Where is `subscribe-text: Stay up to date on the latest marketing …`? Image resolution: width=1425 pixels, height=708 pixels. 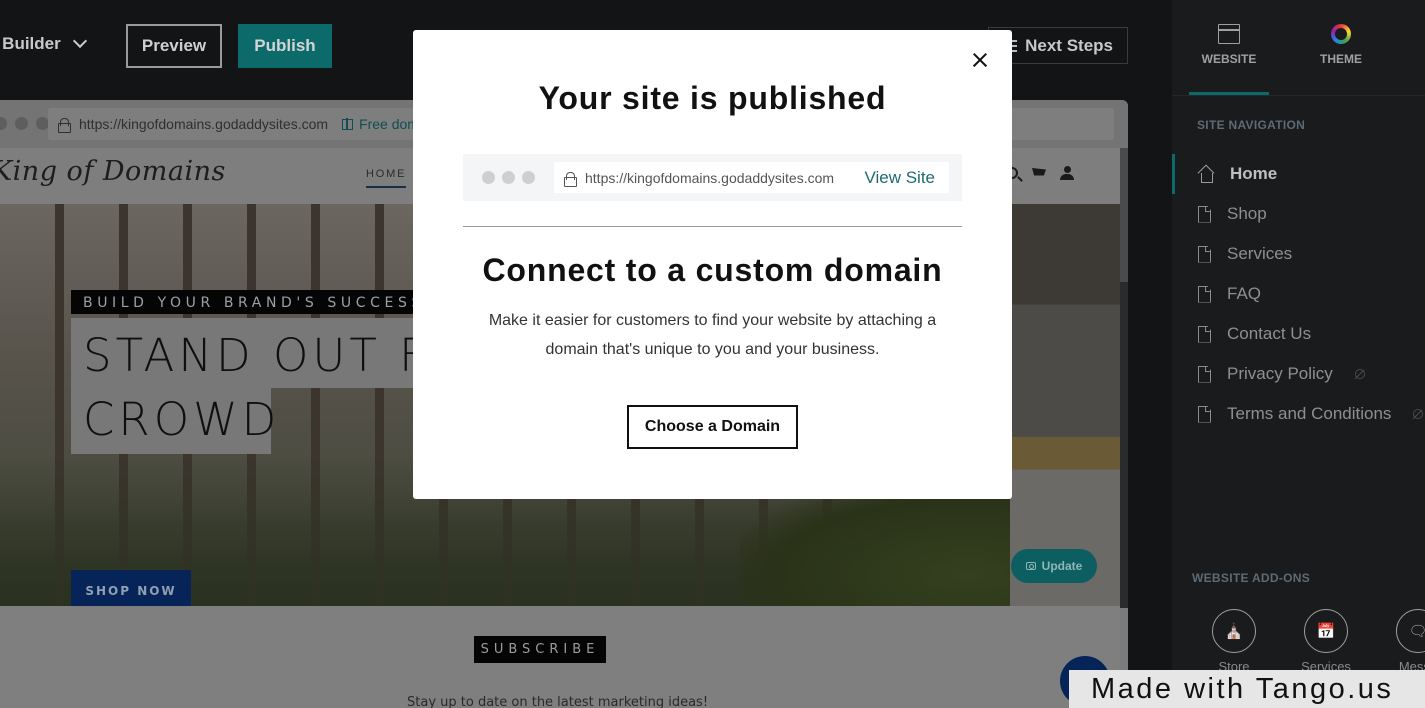 subscribe-text: Stay up to date on the latest marketing … is located at coordinates (558, 701).